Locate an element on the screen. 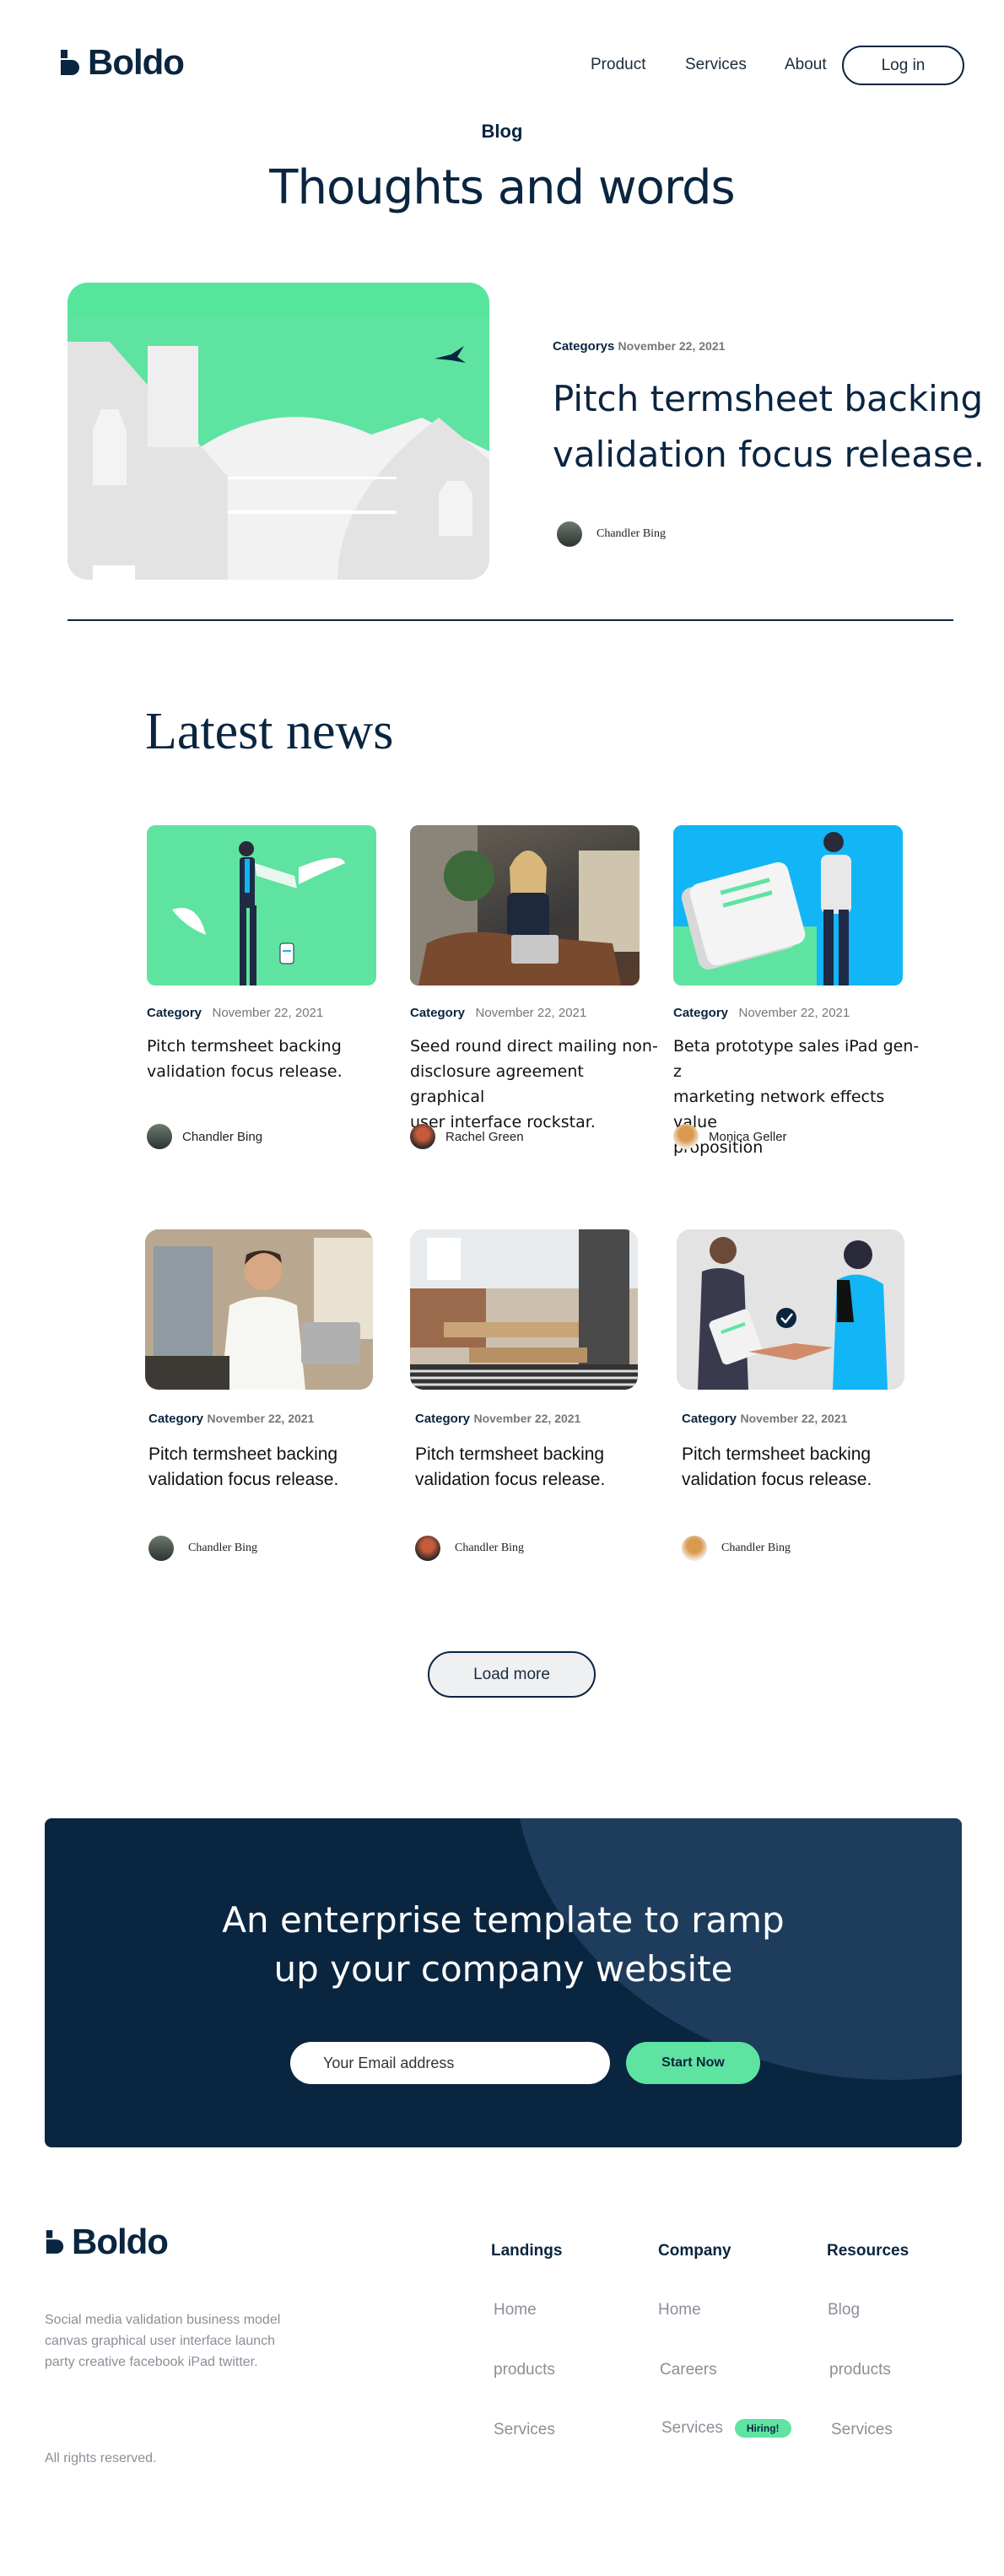 The image size is (1004, 2576). news-author-2: Rachel Green is located at coordinates (467, 1136).